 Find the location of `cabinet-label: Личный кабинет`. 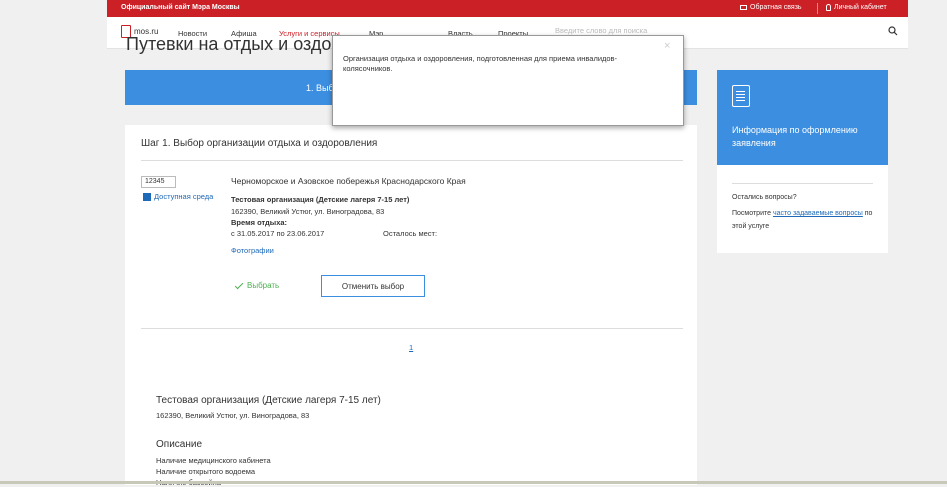

cabinet-label: Личный кабинет is located at coordinates (860, 7).